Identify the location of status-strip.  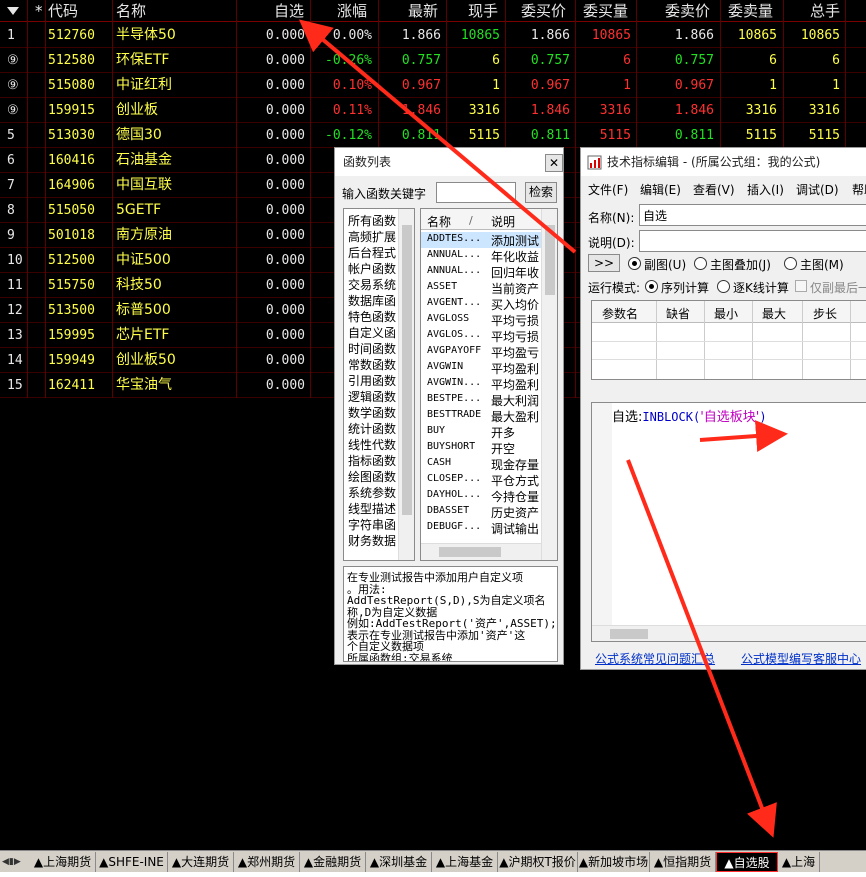
(433, 874).